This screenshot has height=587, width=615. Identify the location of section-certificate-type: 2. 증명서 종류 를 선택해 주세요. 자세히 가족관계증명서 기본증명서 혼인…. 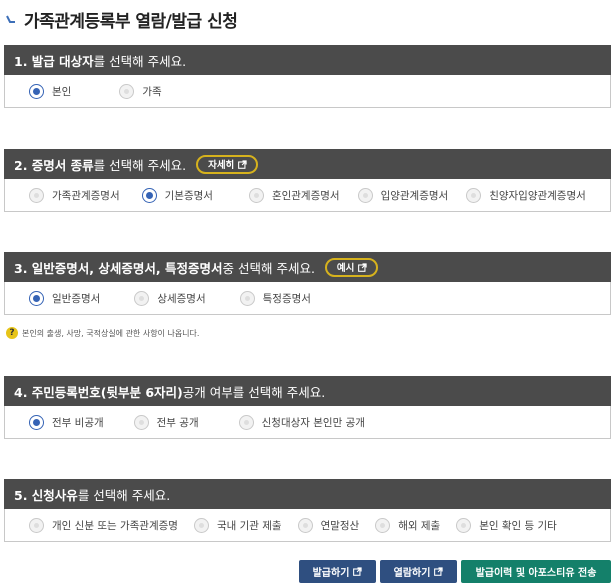
(307, 180).